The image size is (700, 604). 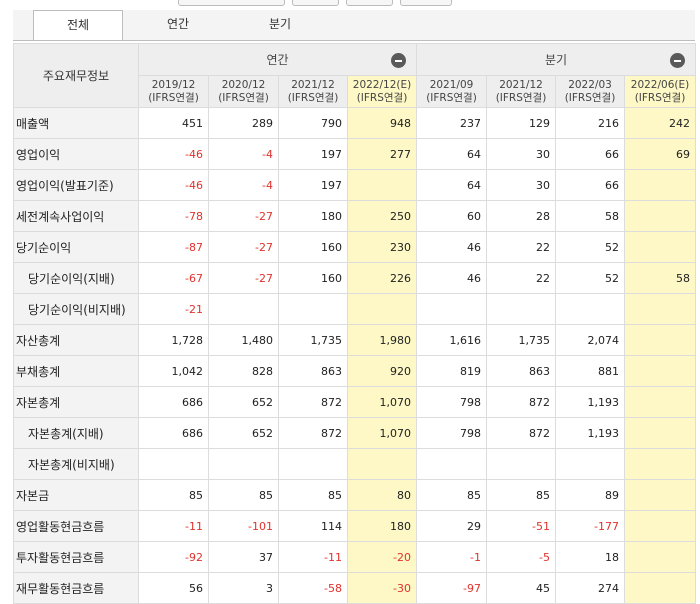 What do you see at coordinates (313, 340) in the screenshot?
I see `table-cell: 1,735` at bounding box center [313, 340].